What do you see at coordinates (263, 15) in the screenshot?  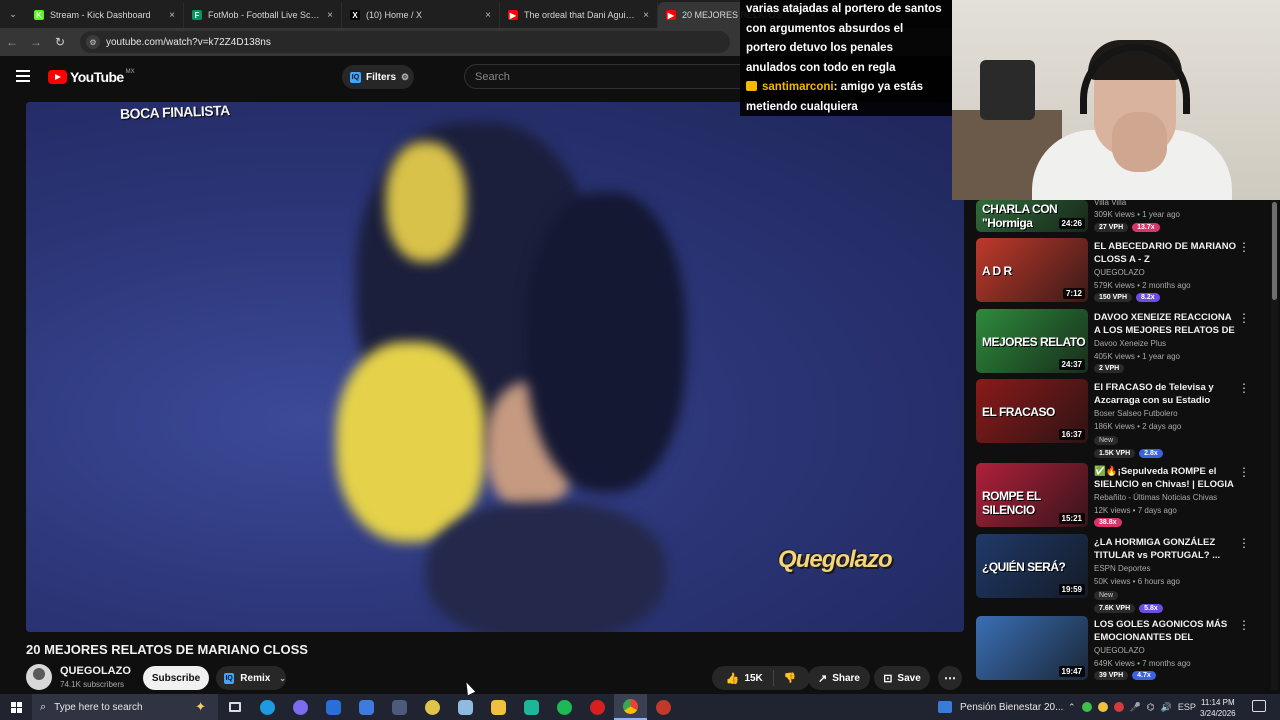 I see `browser-tab: F FotMob - Football Live Scores ×` at bounding box center [263, 15].